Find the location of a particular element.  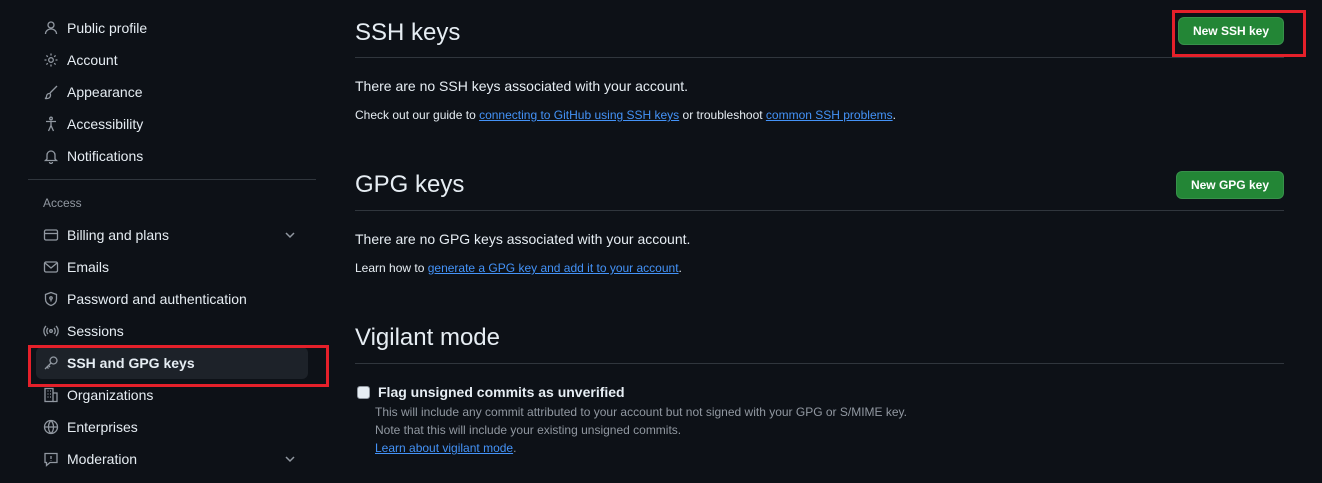

sidebar-item-label: Notifications is located at coordinates (105, 156).